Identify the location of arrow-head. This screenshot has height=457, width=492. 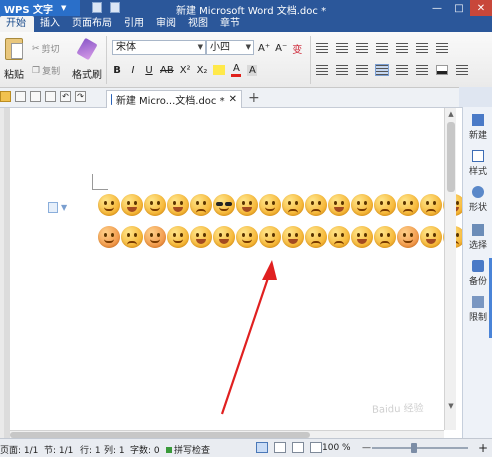
(269, 270).